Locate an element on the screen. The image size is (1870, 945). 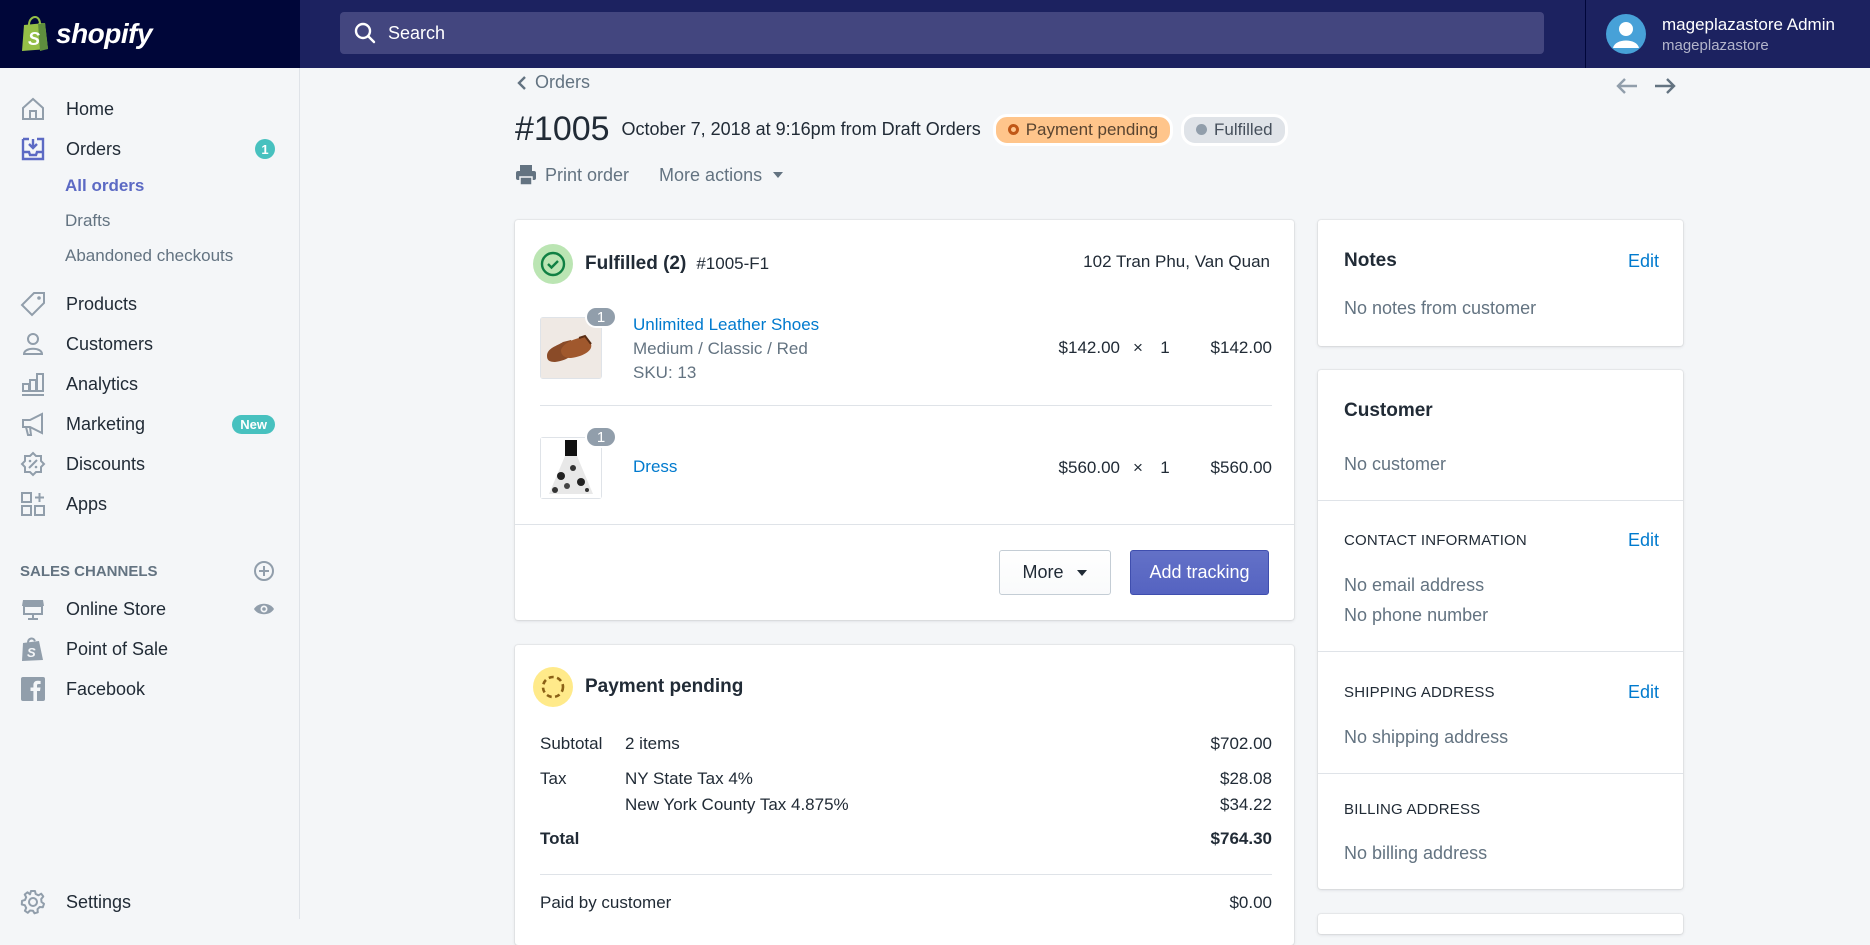
sidebar-item-online-store: Online Store is located at coordinates (147, 609).